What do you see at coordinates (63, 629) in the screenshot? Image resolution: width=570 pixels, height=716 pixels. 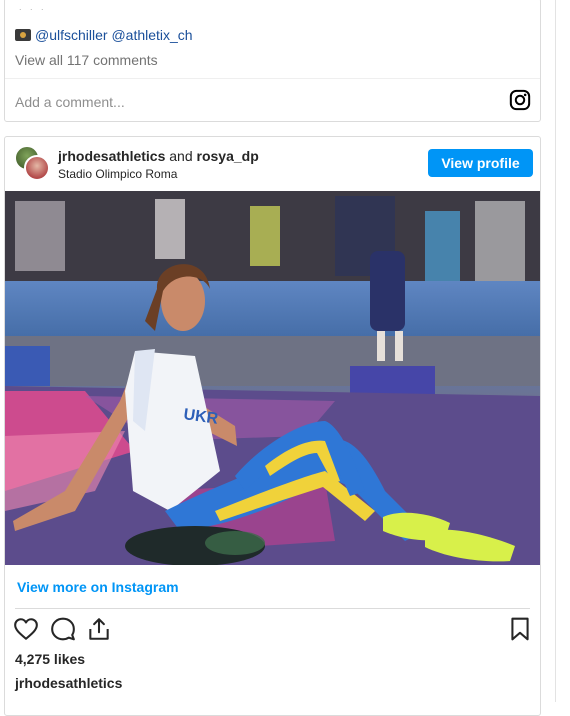 I see `comment-icon` at bounding box center [63, 629].